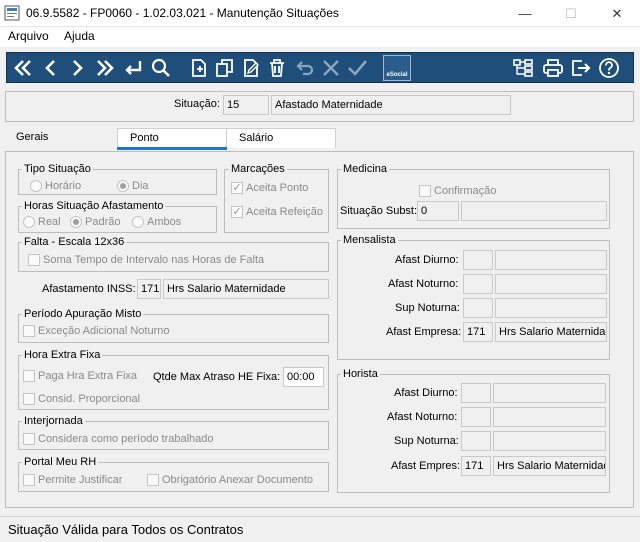 Image resolution: width=640 pixels, height=542 pixels. What do you see at coordinates (357, 68) in the screenshot?
I see `confirm-icon` at bounding box center [357, 68].